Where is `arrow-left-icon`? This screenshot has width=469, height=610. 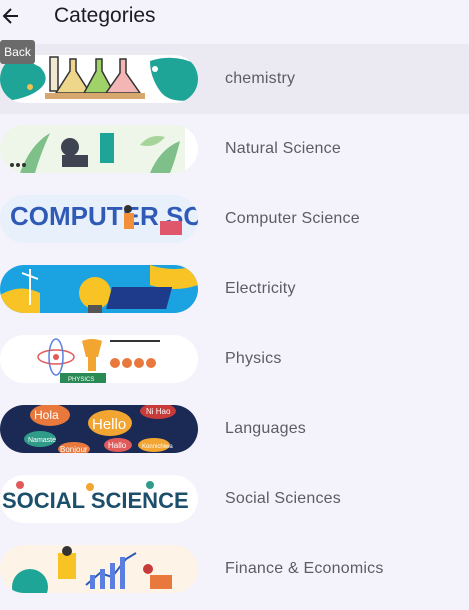 arrow-left-icon is located at coordinates (10, 16).